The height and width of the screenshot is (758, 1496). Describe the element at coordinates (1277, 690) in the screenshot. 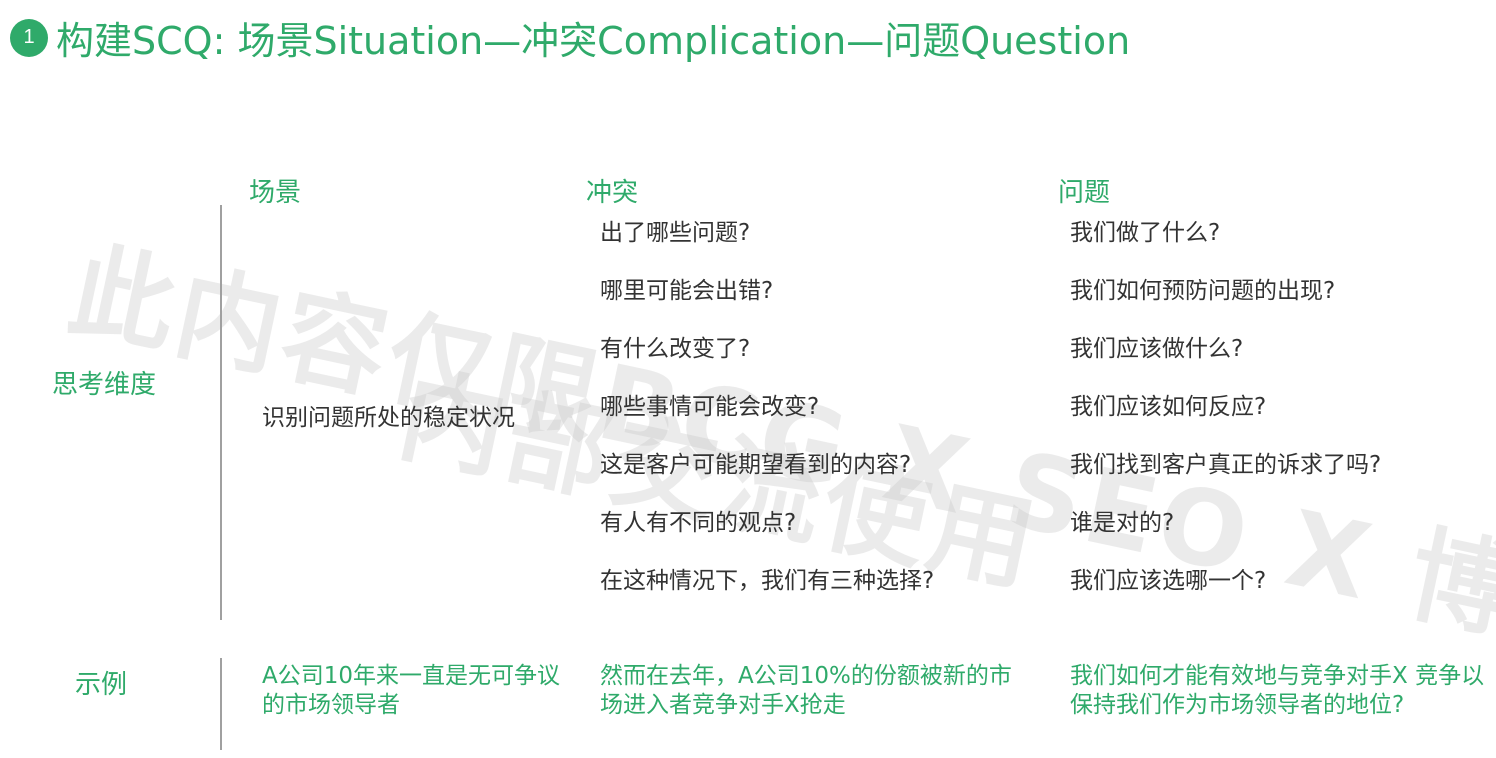

I see `example-question: 我们如何才能有效地与竞争对手X 竞争以保持我们作为市场领导者的地位?` at that location.